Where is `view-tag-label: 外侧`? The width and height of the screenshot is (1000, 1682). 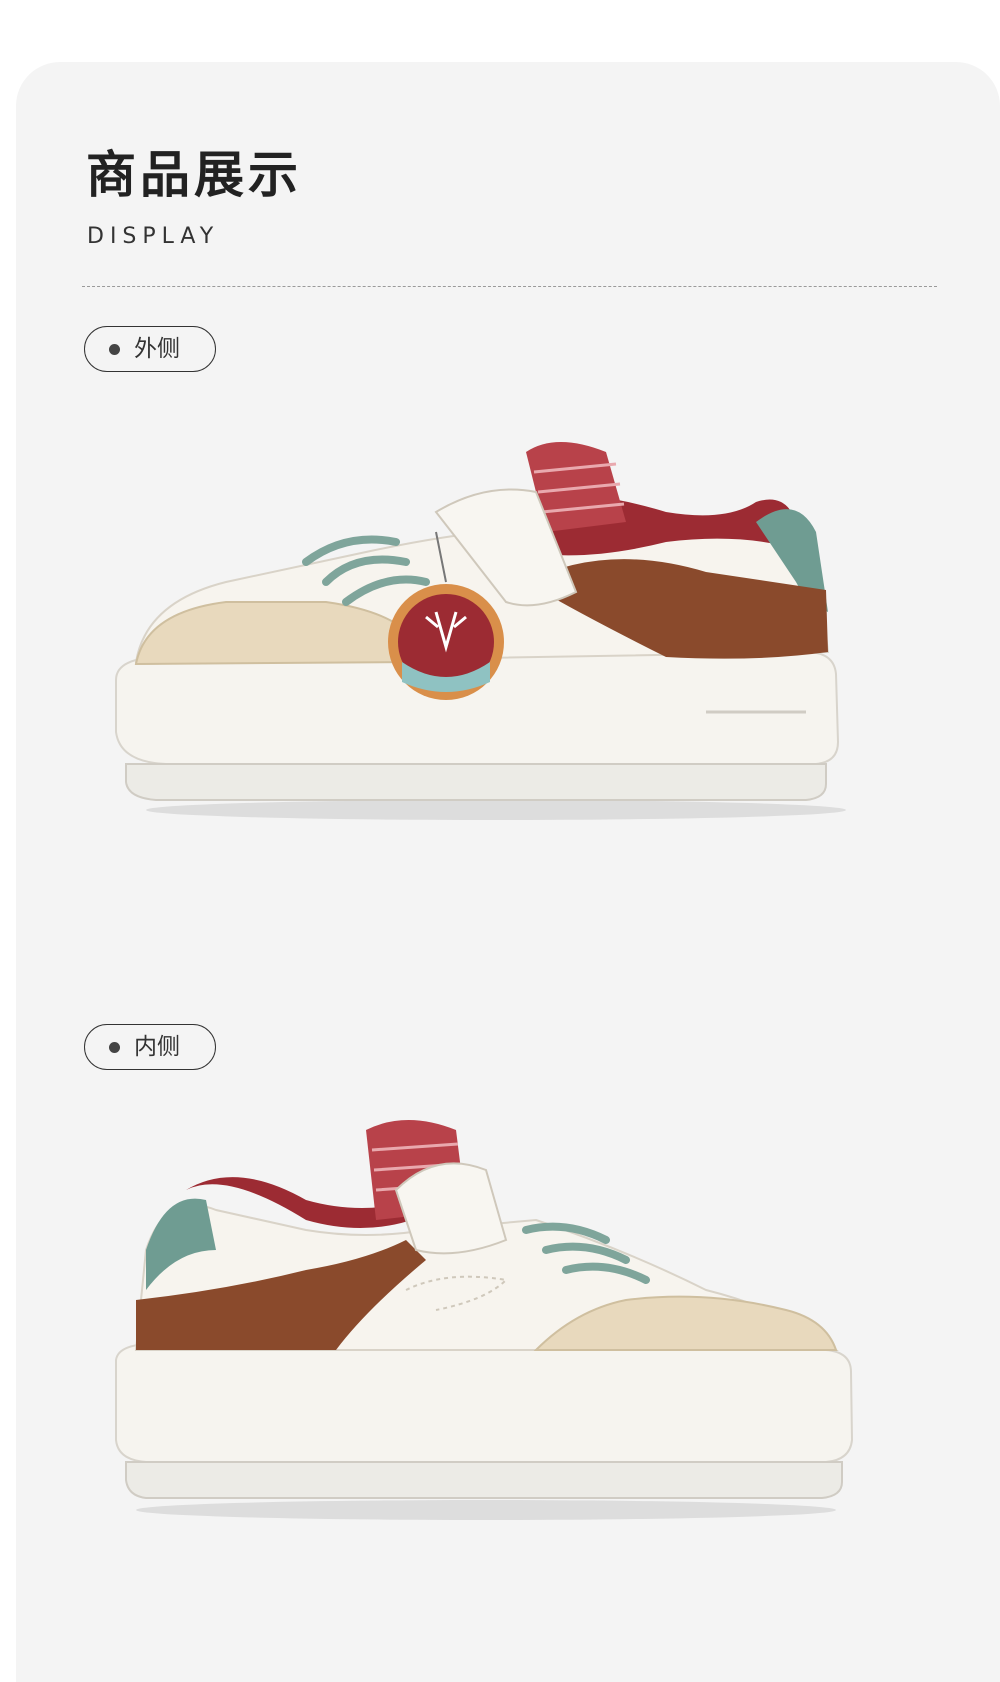 view-tag-label: 外侧 is located at coordinates (157, 348).